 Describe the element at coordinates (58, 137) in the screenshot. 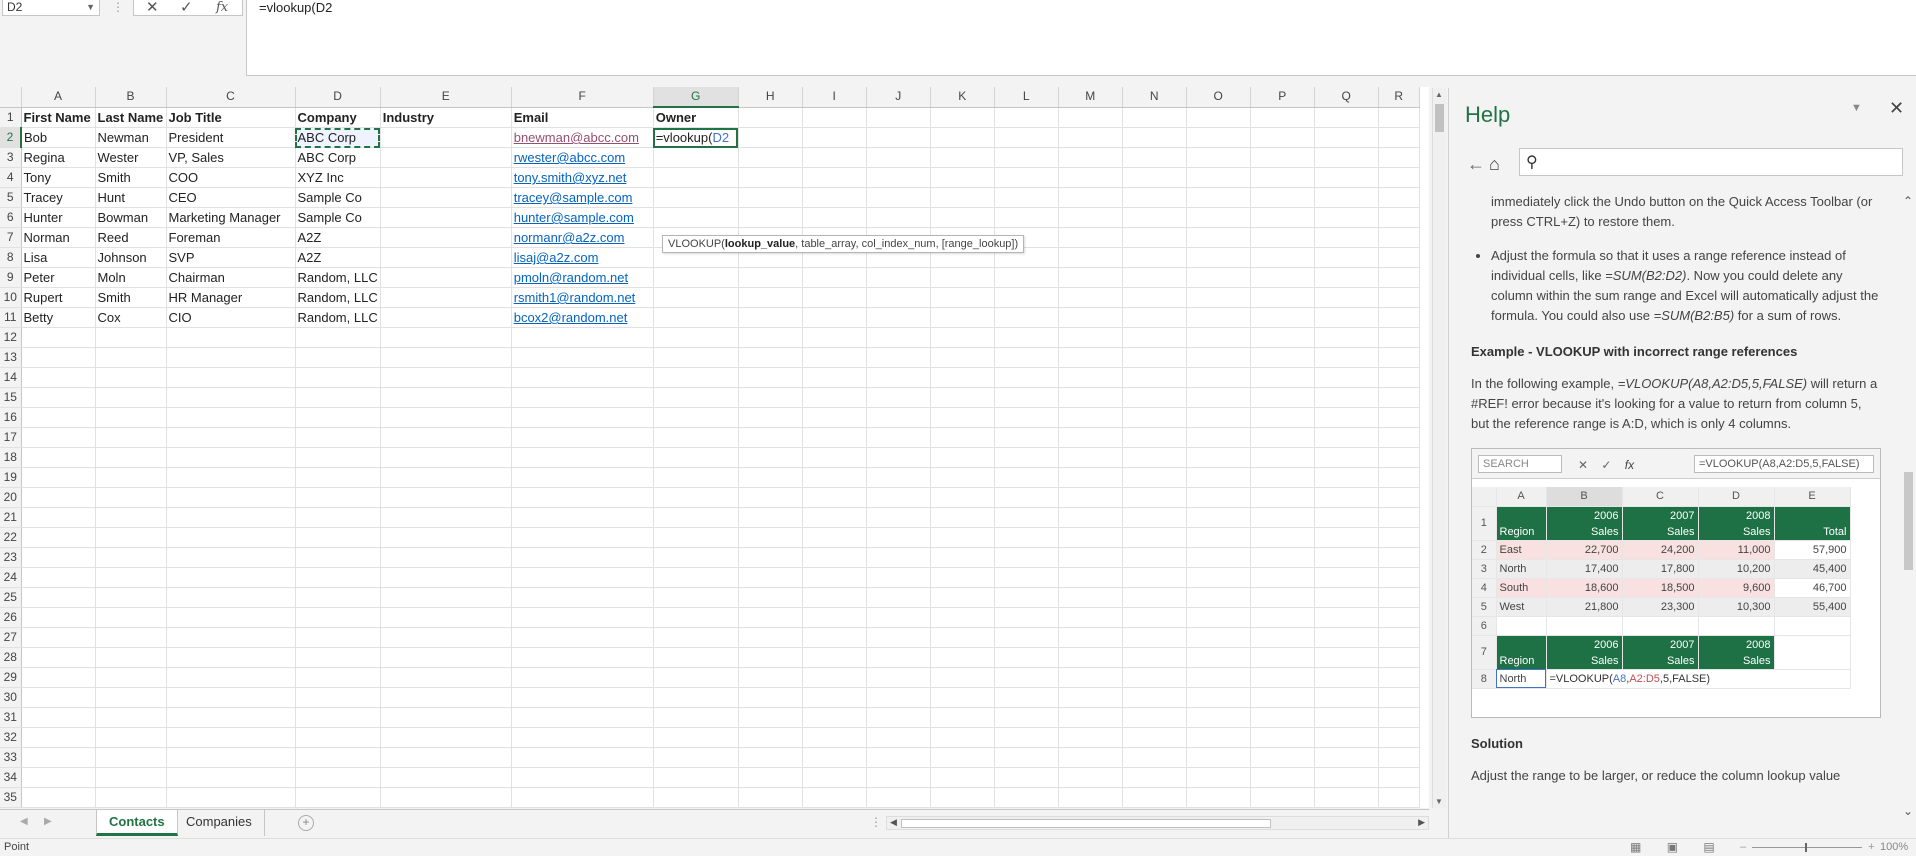

I see `cell: Bob` at that location.